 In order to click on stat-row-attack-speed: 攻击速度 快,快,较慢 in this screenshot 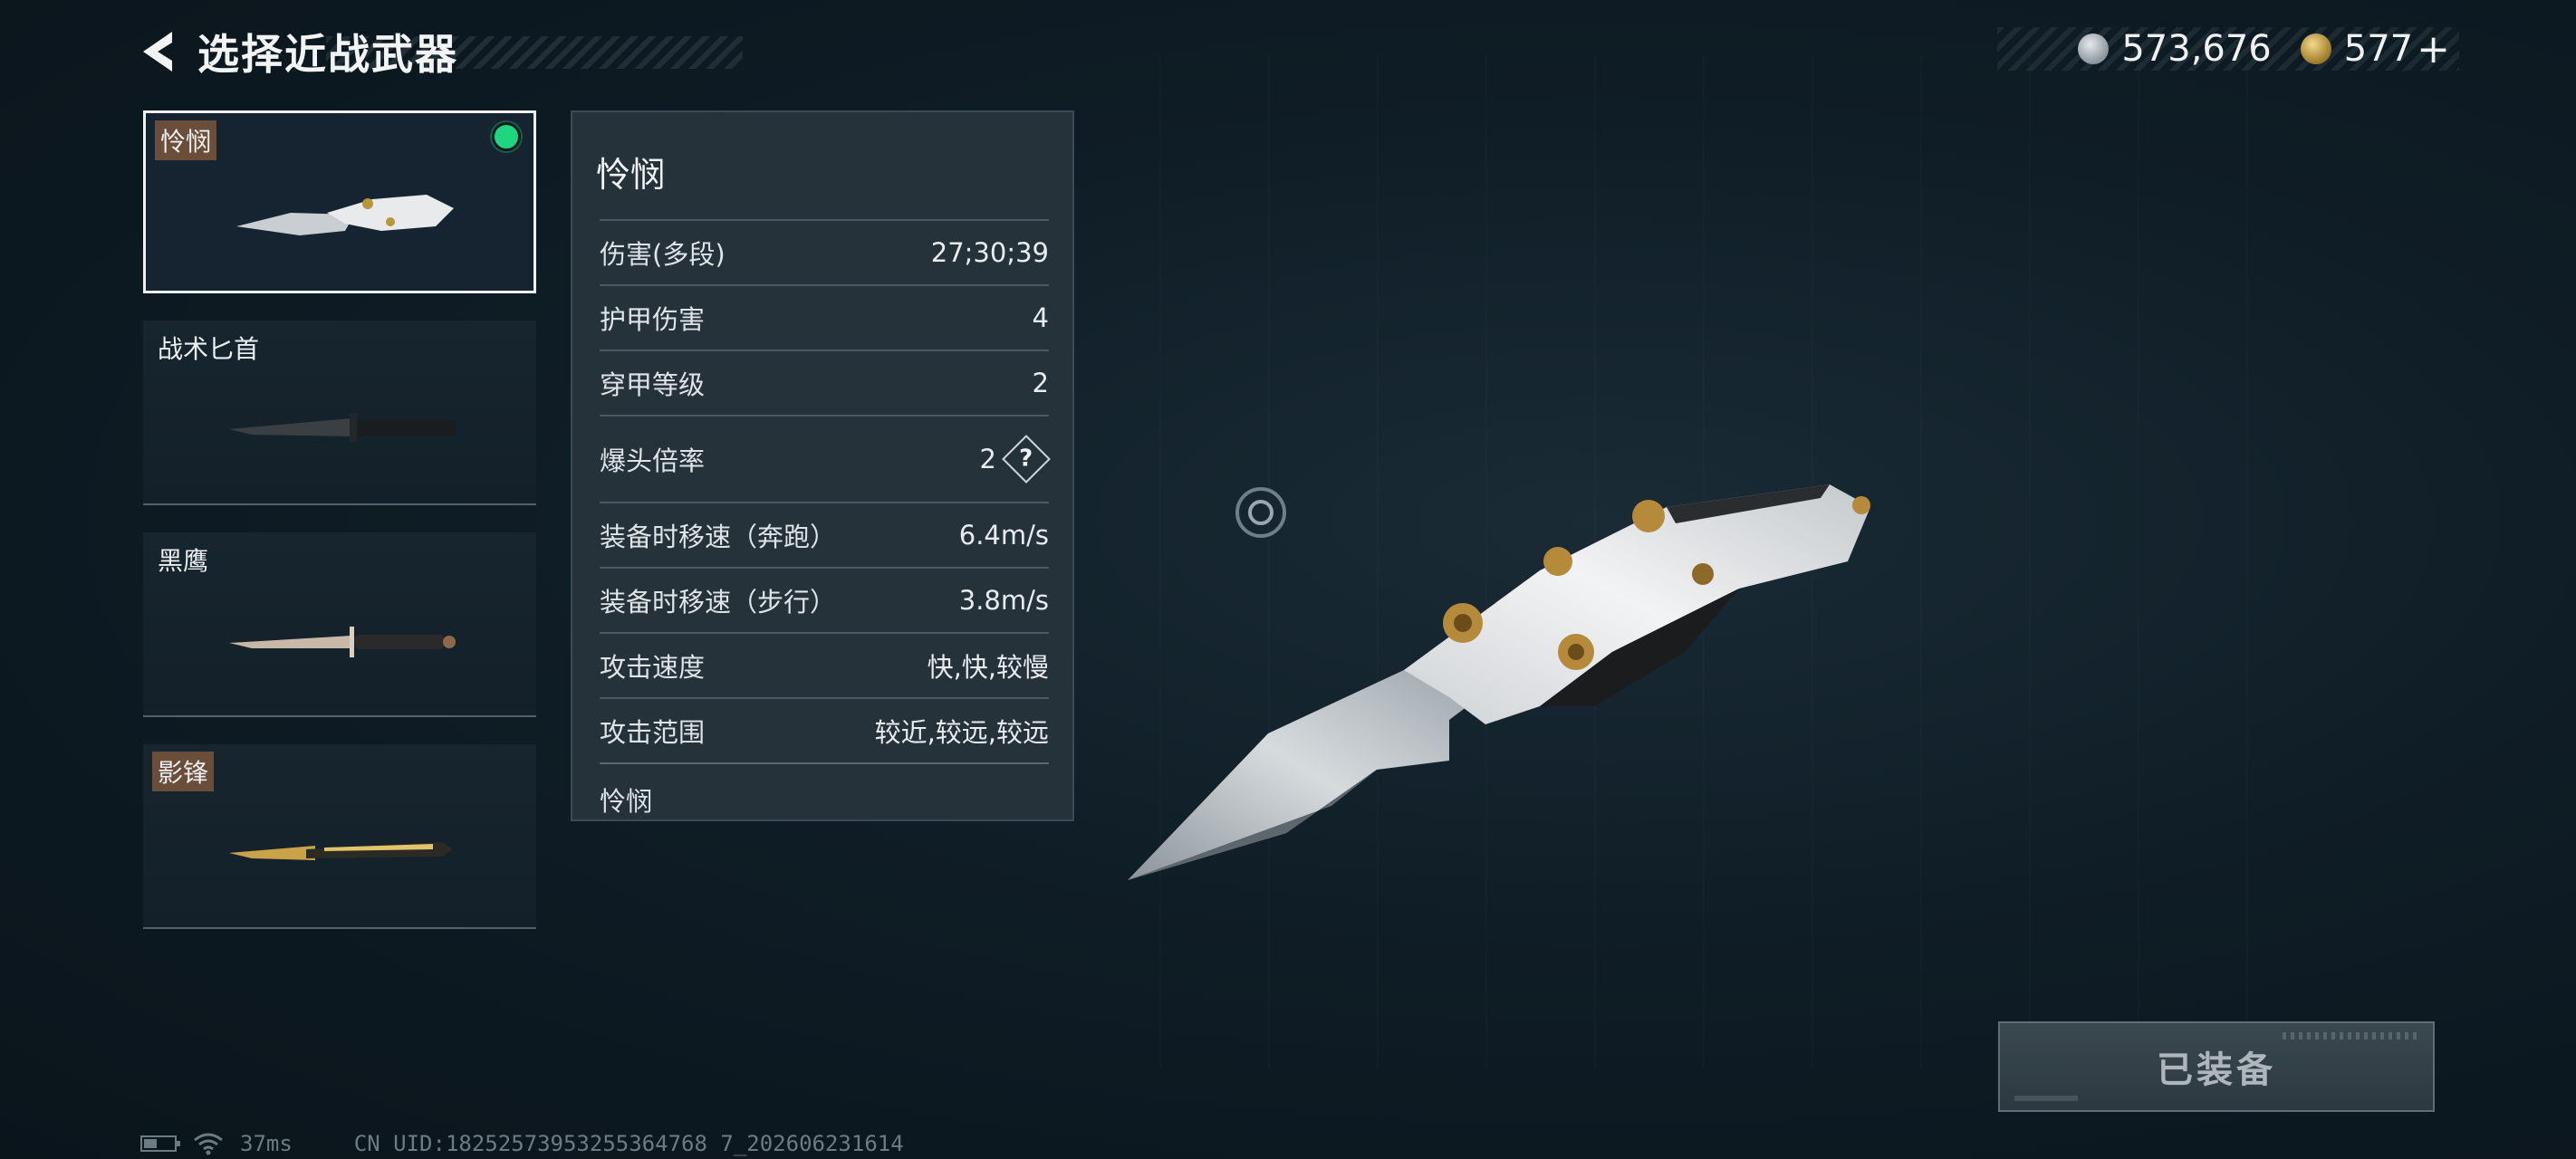, I will do `click(824, 664)`.